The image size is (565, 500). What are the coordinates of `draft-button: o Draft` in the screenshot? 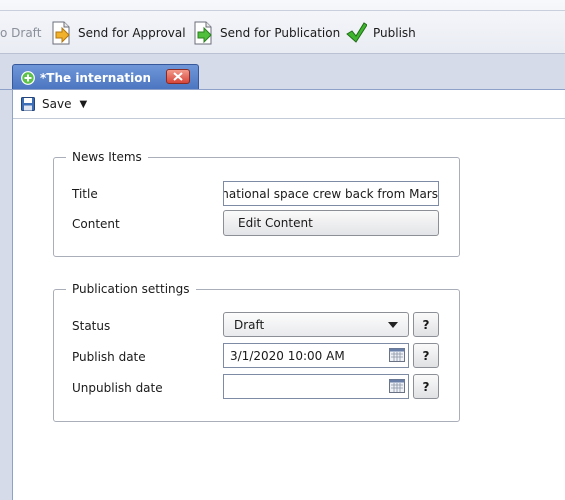 It's located at (20, 33).